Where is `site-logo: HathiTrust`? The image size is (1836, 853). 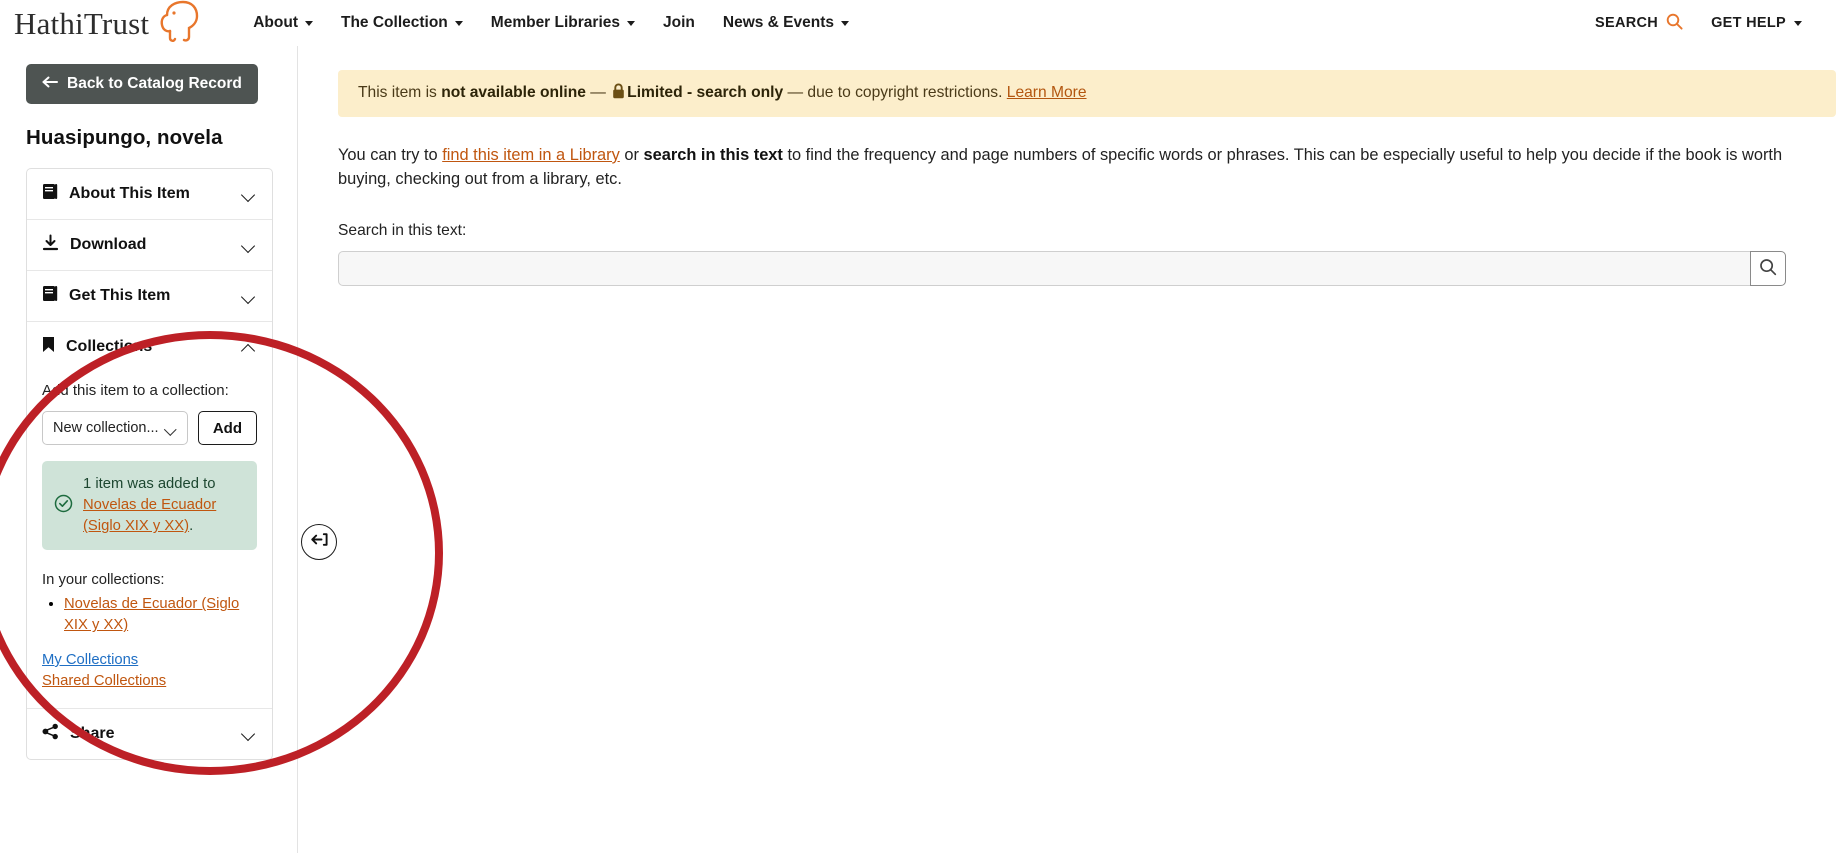 site-logo: HathiTrust is located at coordinates (106, 24).